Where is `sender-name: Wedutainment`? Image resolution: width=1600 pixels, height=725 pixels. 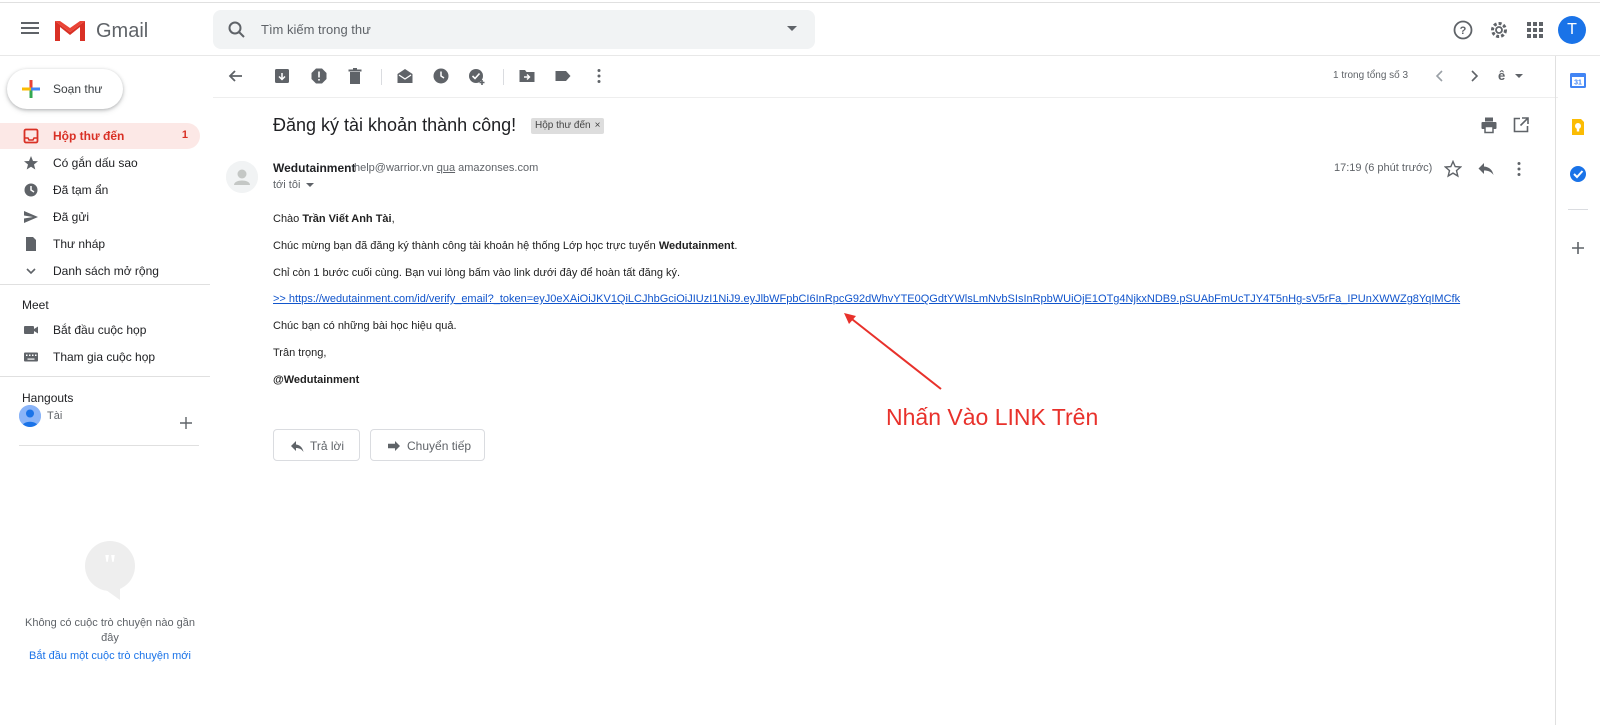
sender-name: Wedutainment is located at coordinates (314, 168).